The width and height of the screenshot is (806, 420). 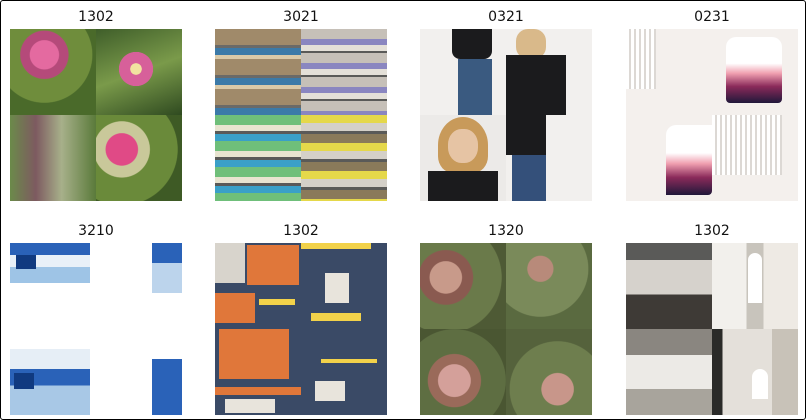 I want to click on pink-flower-spikes-image, so click(x=96, y=115).